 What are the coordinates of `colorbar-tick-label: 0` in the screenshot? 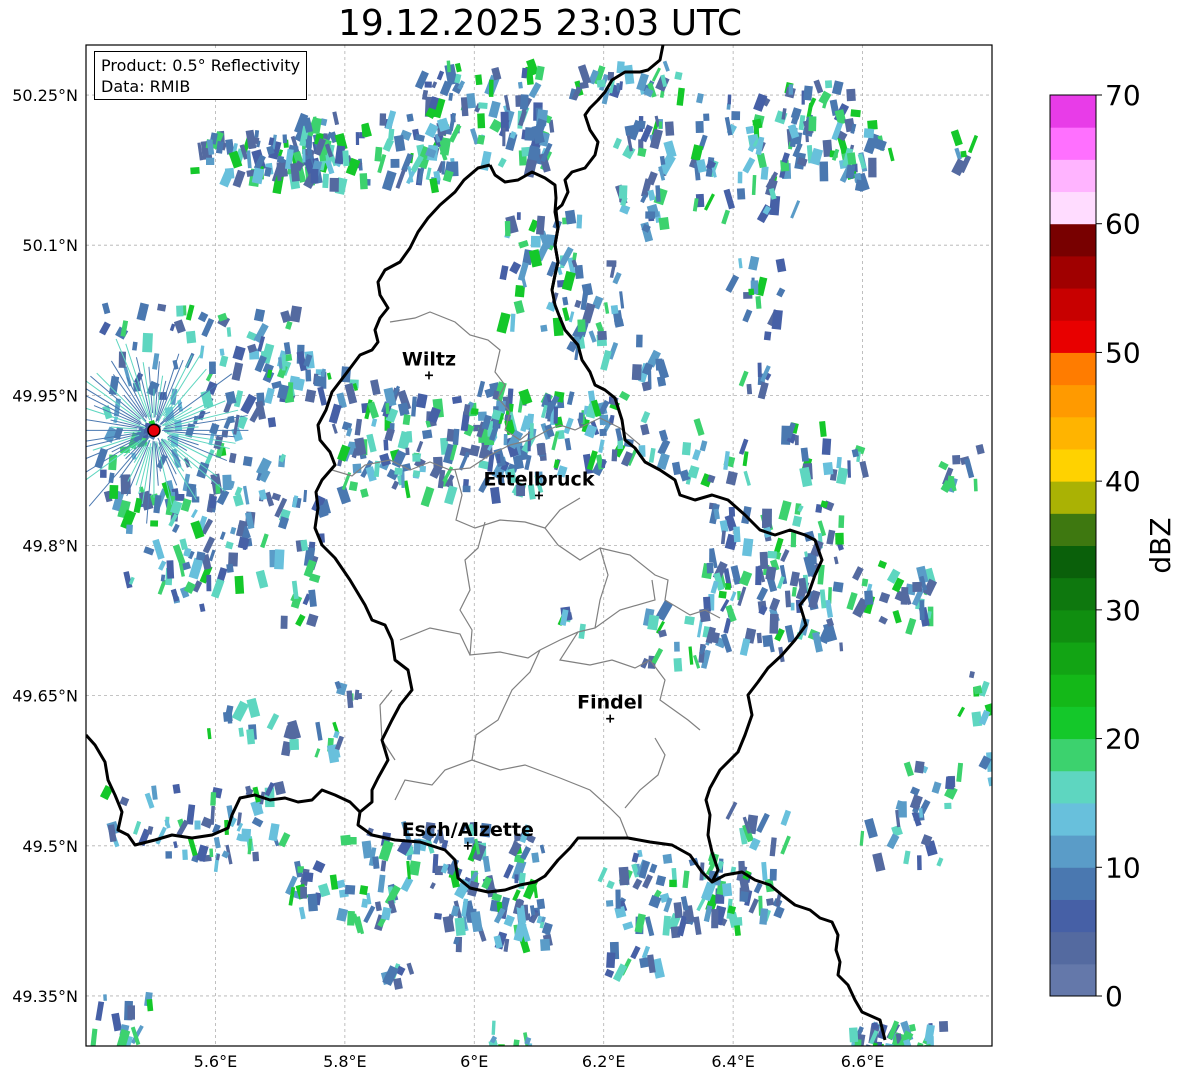 It's located at (1114, 996).